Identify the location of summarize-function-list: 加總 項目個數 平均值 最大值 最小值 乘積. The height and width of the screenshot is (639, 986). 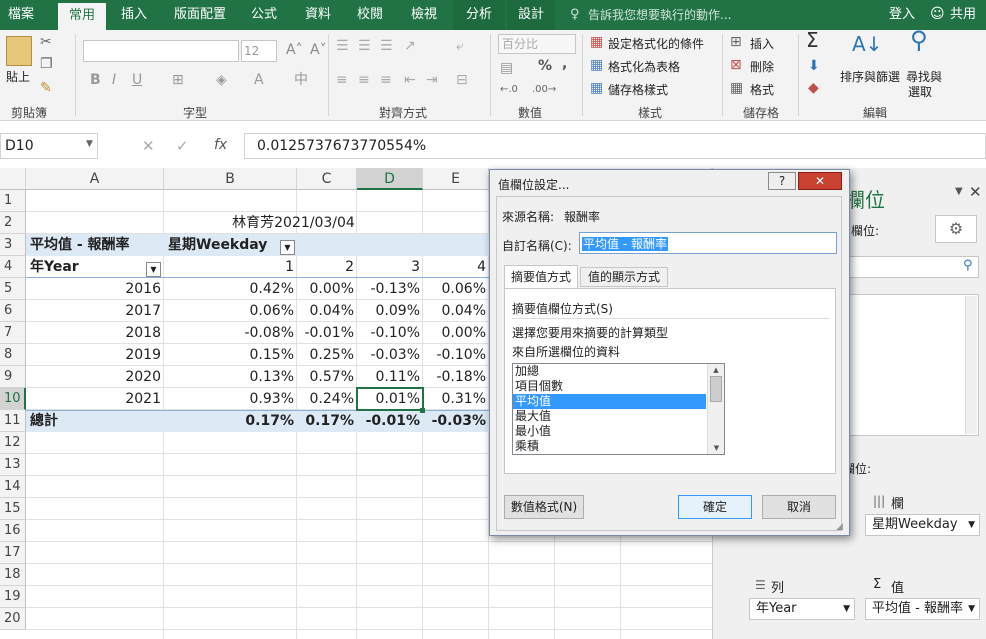
(618, 409).